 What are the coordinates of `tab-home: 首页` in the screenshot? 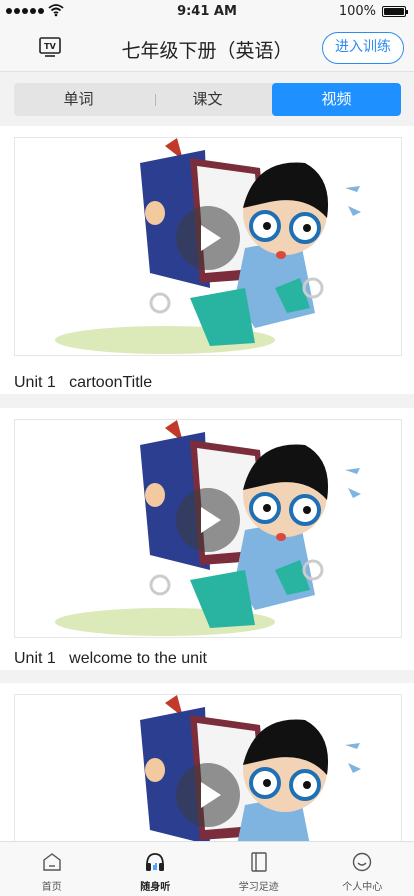 It's located at (52, 869).